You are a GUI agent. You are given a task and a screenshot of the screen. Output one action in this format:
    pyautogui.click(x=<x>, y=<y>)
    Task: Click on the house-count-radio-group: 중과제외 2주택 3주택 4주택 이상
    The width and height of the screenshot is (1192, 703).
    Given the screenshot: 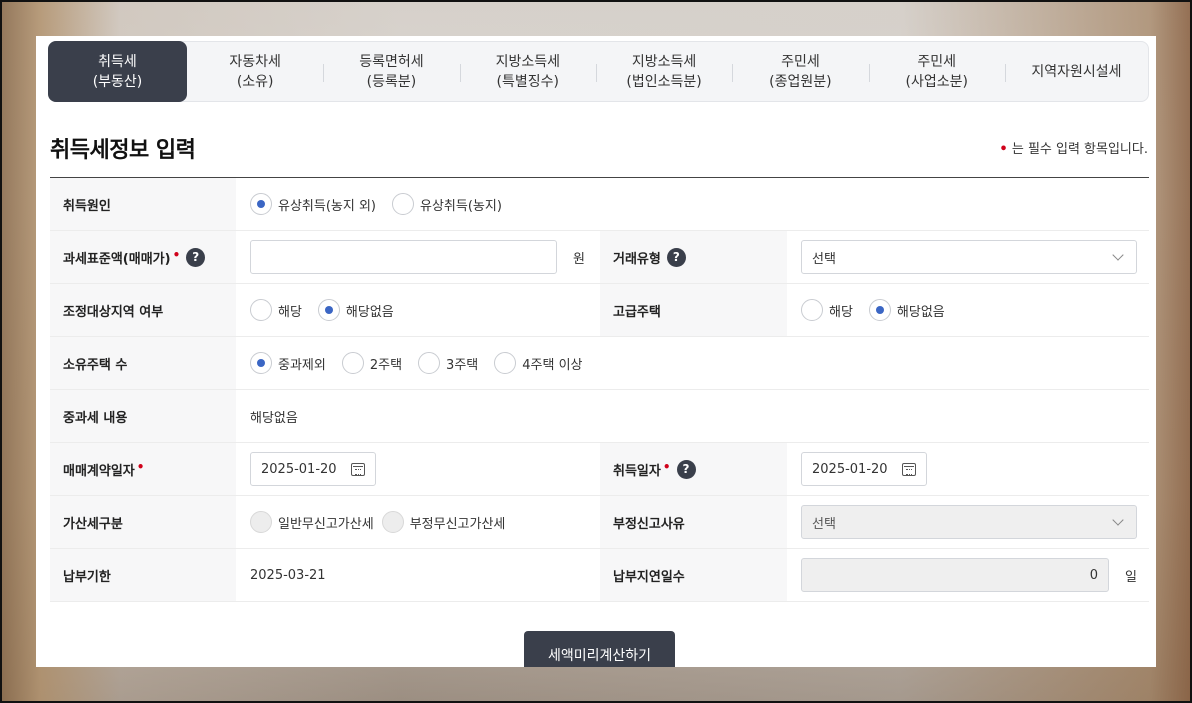 What is the action you would take?
    pyautogui.click(x=424, y=363)
    